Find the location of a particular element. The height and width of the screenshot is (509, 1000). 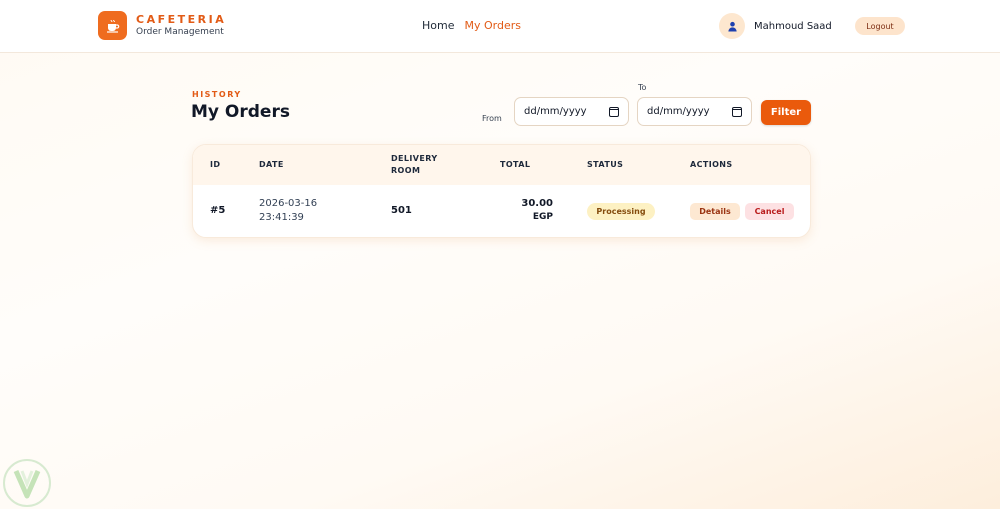

header-total: TOTAL is located at coordinates (515, 164).